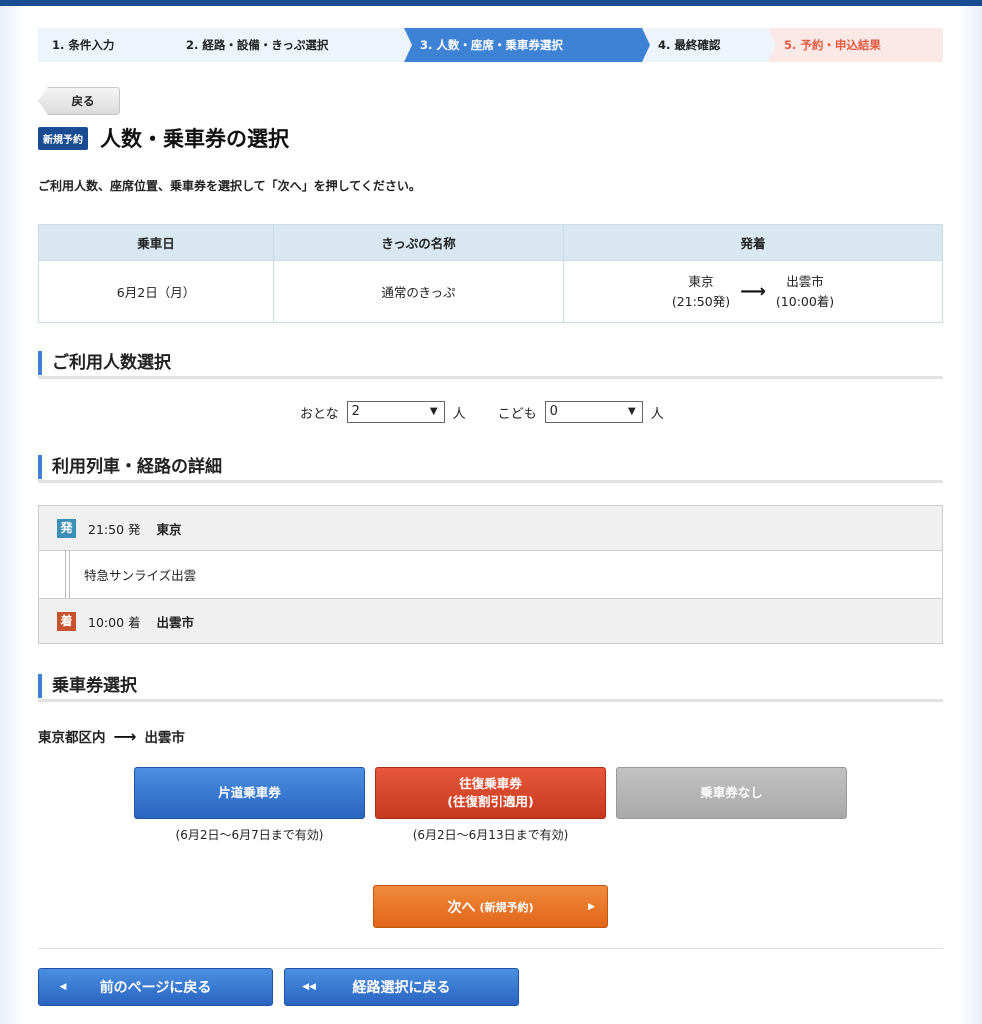 The height and width of the screenshot is (1024, 982). I want to click on step-1: 1. 条件入力, so click(105, 45).